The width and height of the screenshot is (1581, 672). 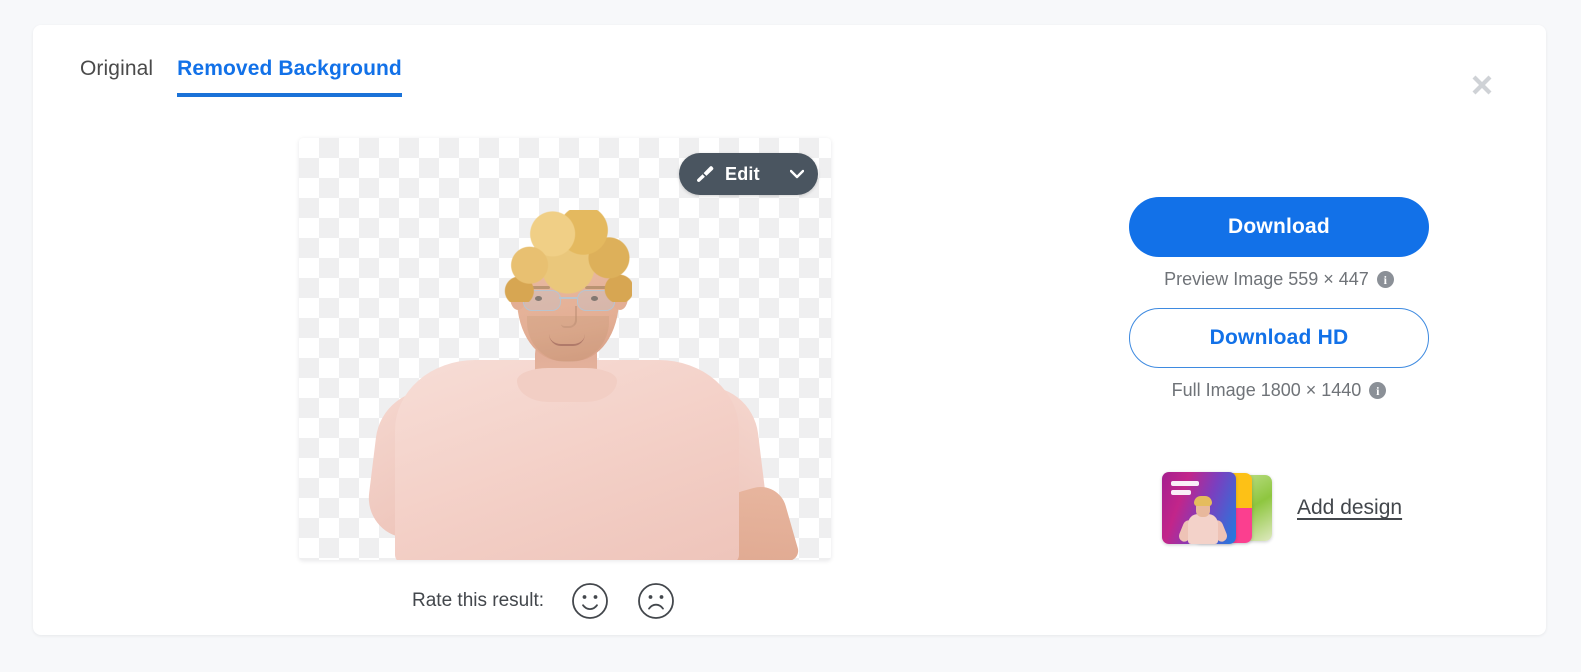 I want to click on add-design-row: Add design, so click(x=1282, y=508).